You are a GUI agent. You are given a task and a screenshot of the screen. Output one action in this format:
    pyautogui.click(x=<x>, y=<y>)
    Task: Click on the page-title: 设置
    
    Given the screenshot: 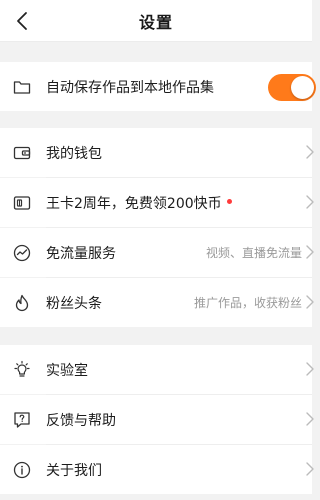 What is the action you would take?
    pyautogui.click(x=155, y=22)
    